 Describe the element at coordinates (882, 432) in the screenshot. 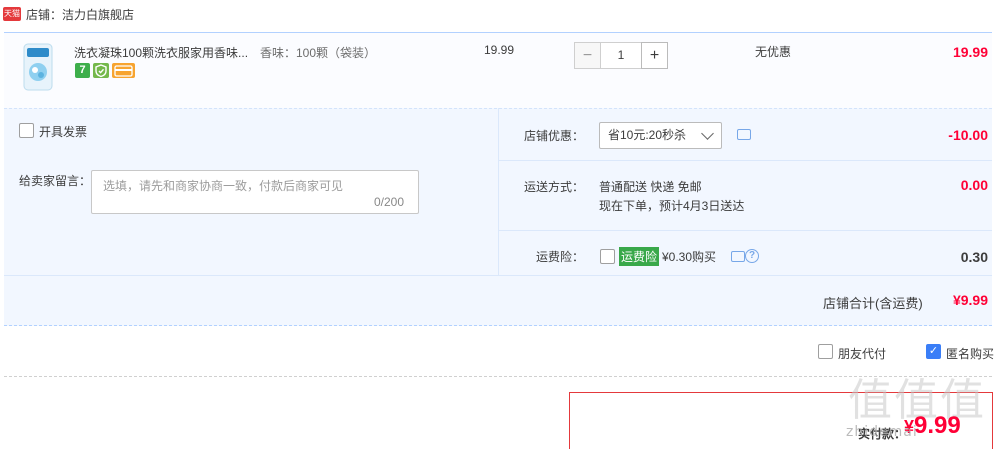

I see `watermark-text: zhidemai` at that location.